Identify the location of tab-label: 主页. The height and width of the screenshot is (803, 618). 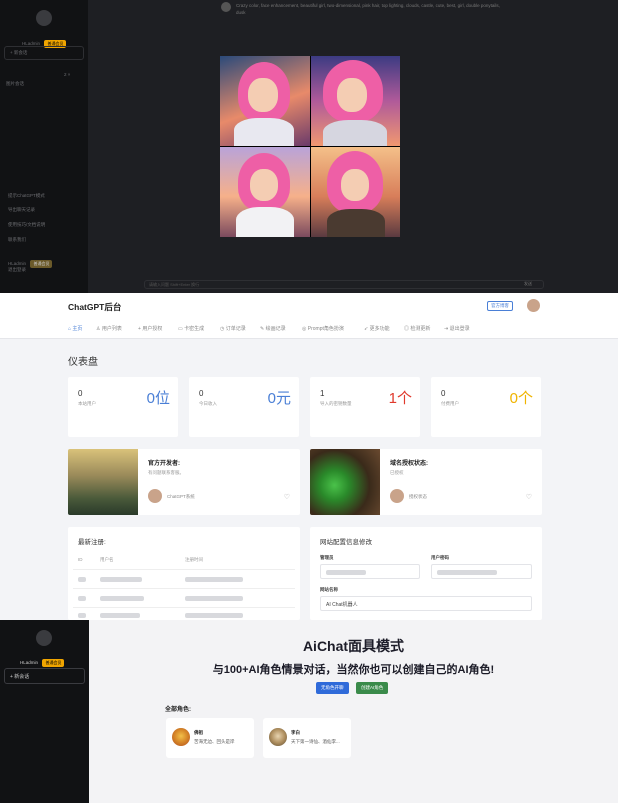
(77, 329).